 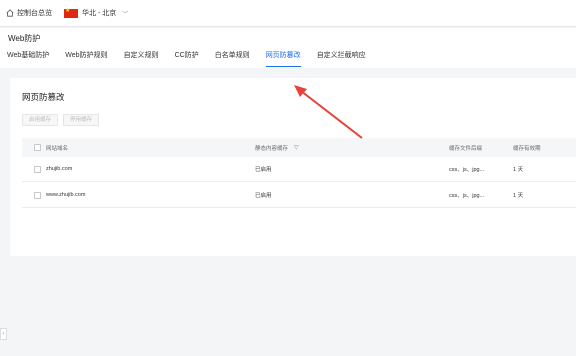 What do you see at coordinates (328, 112) in the screenshot?
I see `annotation-arrow-icon` at bounding box center [328, 112].